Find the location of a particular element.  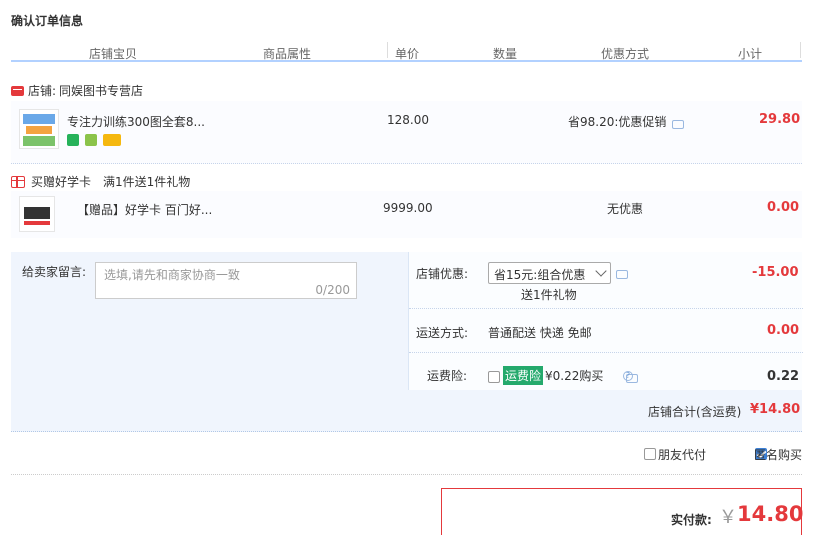

shop-total-row: 店铺合计(含运费) ¥14.80 is located at coordinates (406, 411).